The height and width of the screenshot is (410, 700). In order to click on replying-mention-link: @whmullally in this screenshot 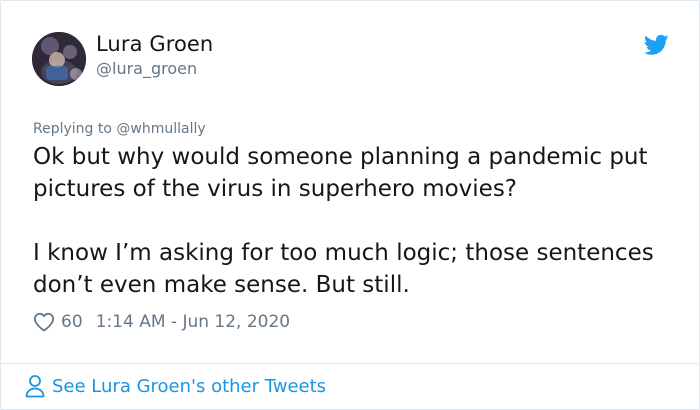, I will do `click(160, 129)`.